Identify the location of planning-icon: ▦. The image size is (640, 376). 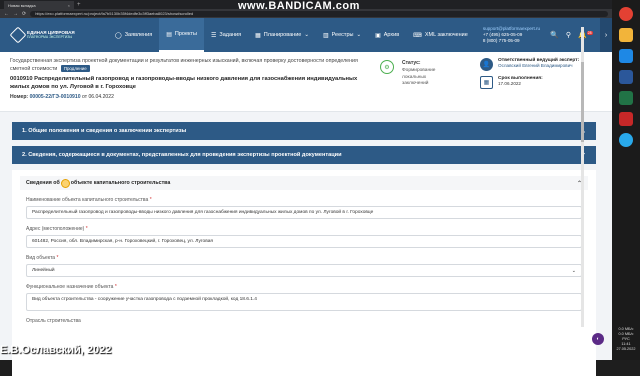
(258, 35).